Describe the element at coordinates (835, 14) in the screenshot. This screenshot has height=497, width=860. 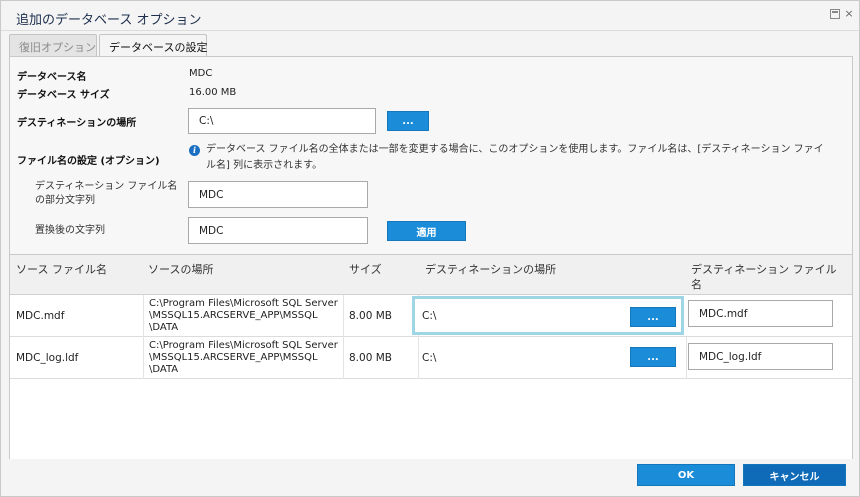
I see `restore-icon` at that location.